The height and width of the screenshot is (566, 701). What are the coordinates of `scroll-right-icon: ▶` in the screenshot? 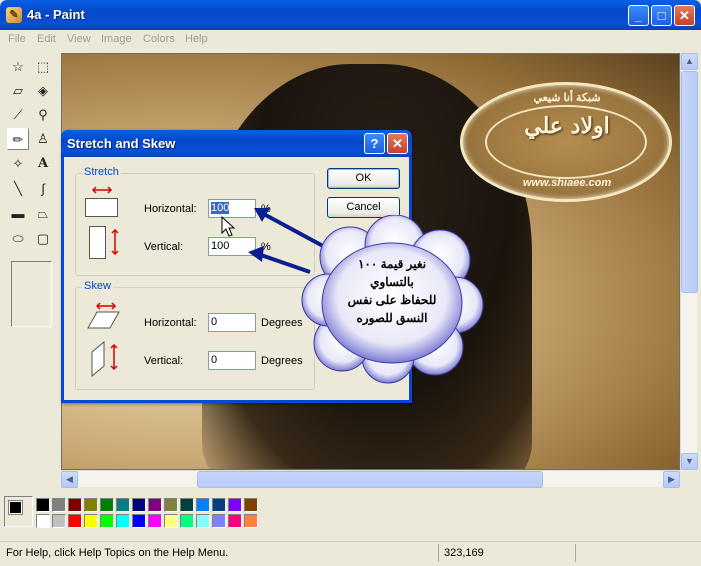 It's located at (671, 479).